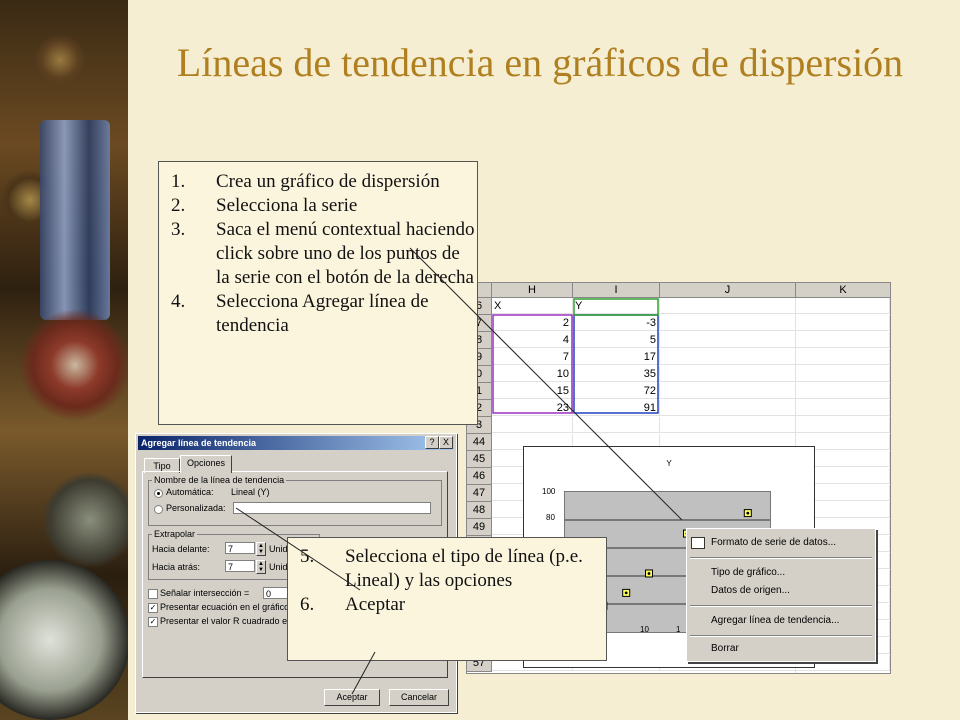 This screenshot has height=720, width=960. I want to click on group-label: Extrapolar, so click(175, 534).